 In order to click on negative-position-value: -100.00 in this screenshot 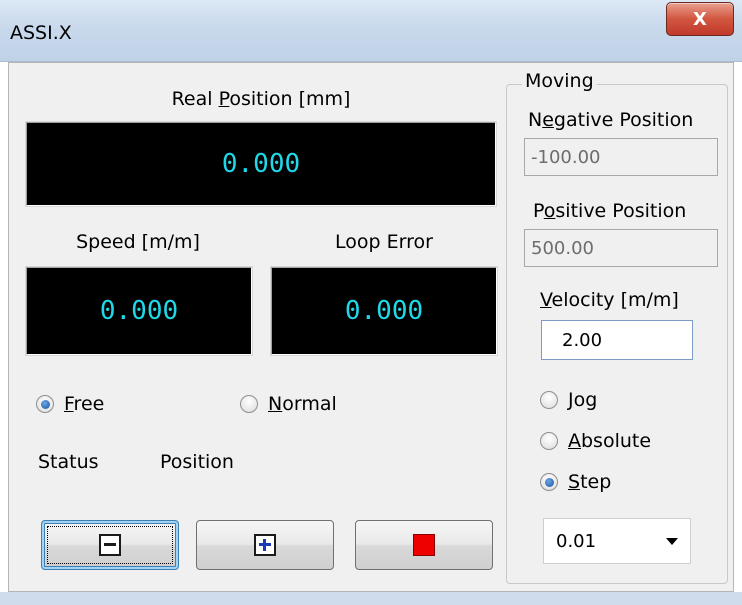, I will do `click(565, 157)`.